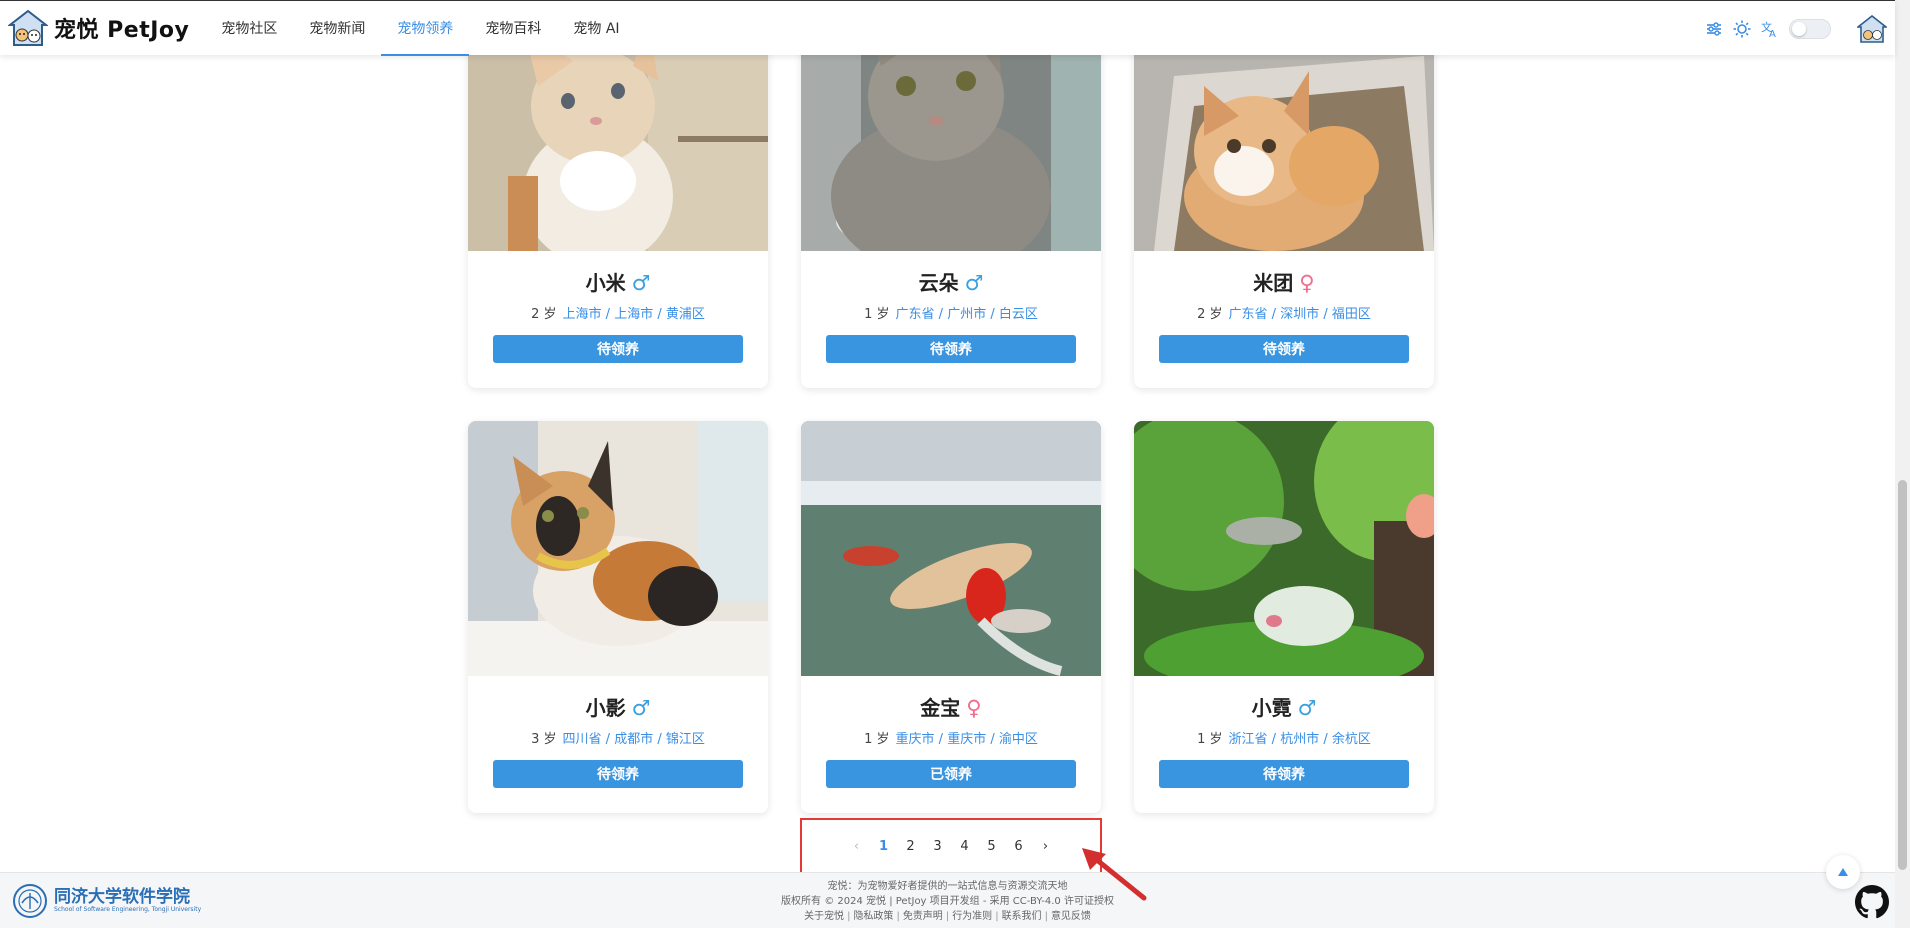 This screenshot has height=928, width=1910. I want to click on main-nav: 宠物社区 宠物新闻 宠物领养 宠物百科 宠物 AI, so click(420, 28).